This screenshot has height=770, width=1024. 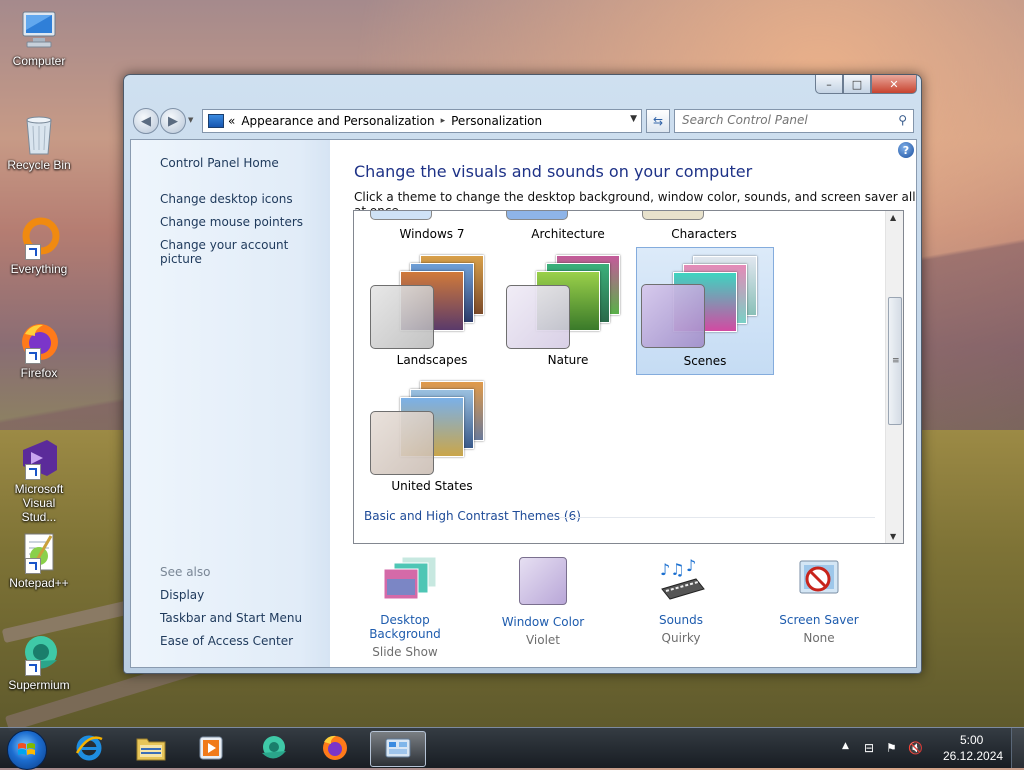 I want to click on theme-architecture-label: Architecture, so click(x=568, y=234).